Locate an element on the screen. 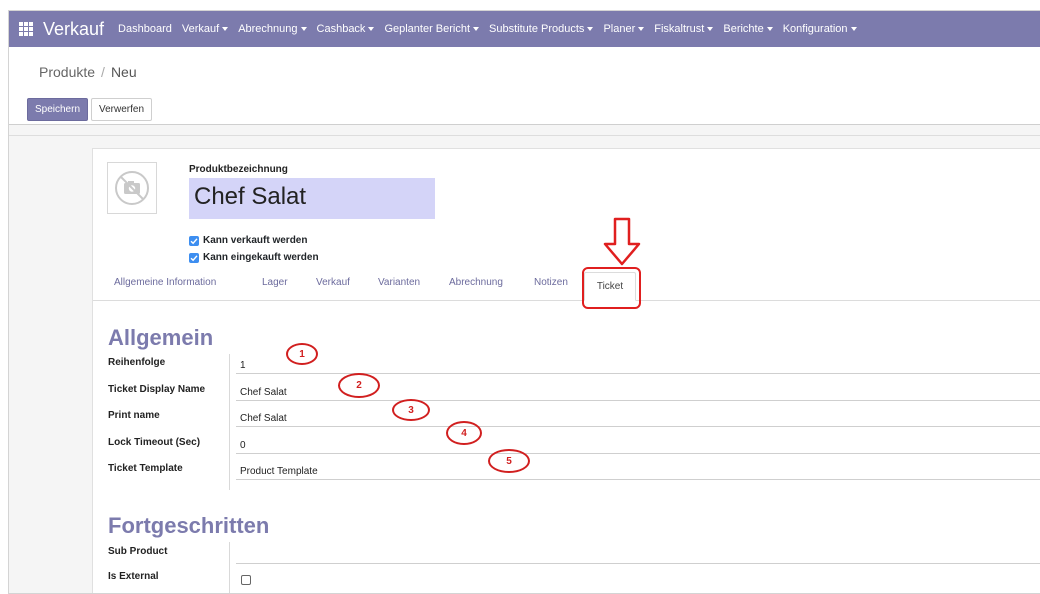  save-button: Speichern is located at coordinates (57, 109).